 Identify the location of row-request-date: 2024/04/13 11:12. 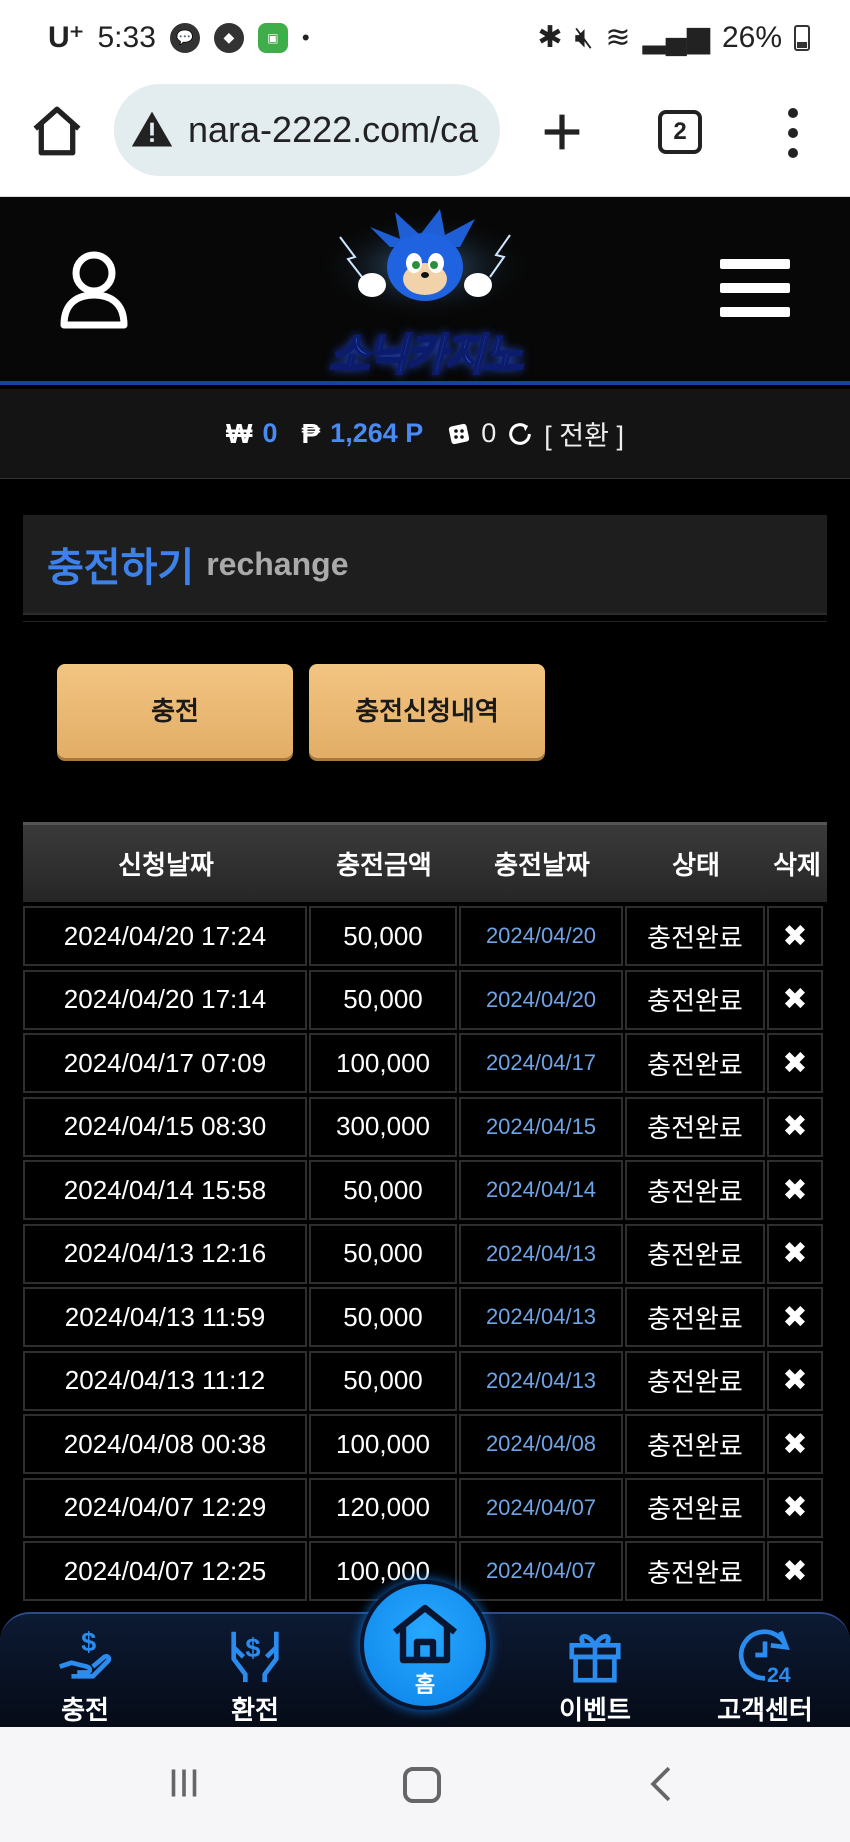
(165, 1380).